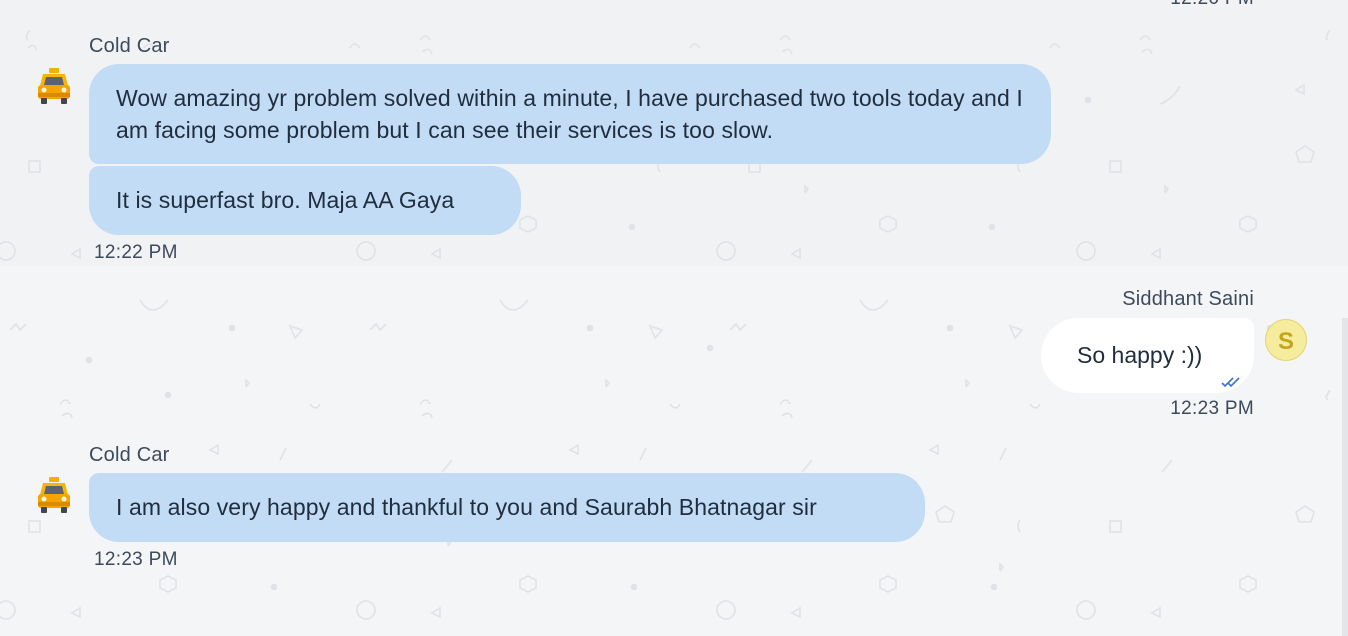 The image size is (1348, 636). Describe the element at coordinates (136, 252) in the screenshot. I see `message-time: 12:22 PM` at that location.